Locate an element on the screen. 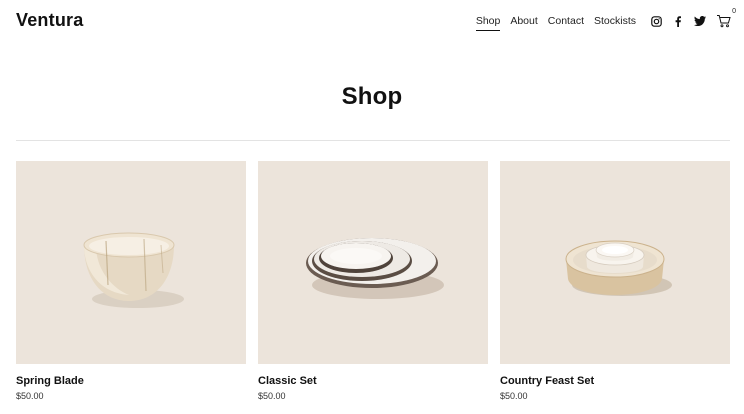  social-icons: 0 is located at coordinates (693, 18).